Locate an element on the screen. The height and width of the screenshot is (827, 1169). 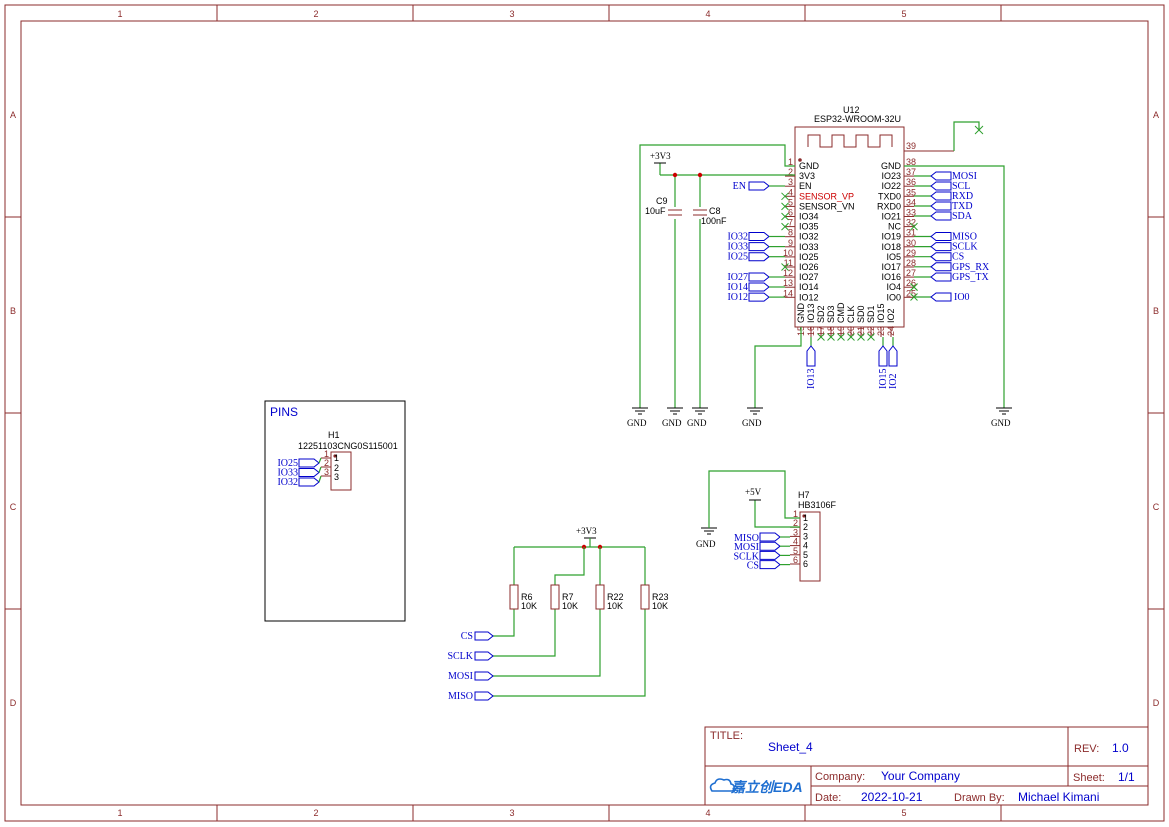
pin-number: 16 is located at coordinates (811, 331).